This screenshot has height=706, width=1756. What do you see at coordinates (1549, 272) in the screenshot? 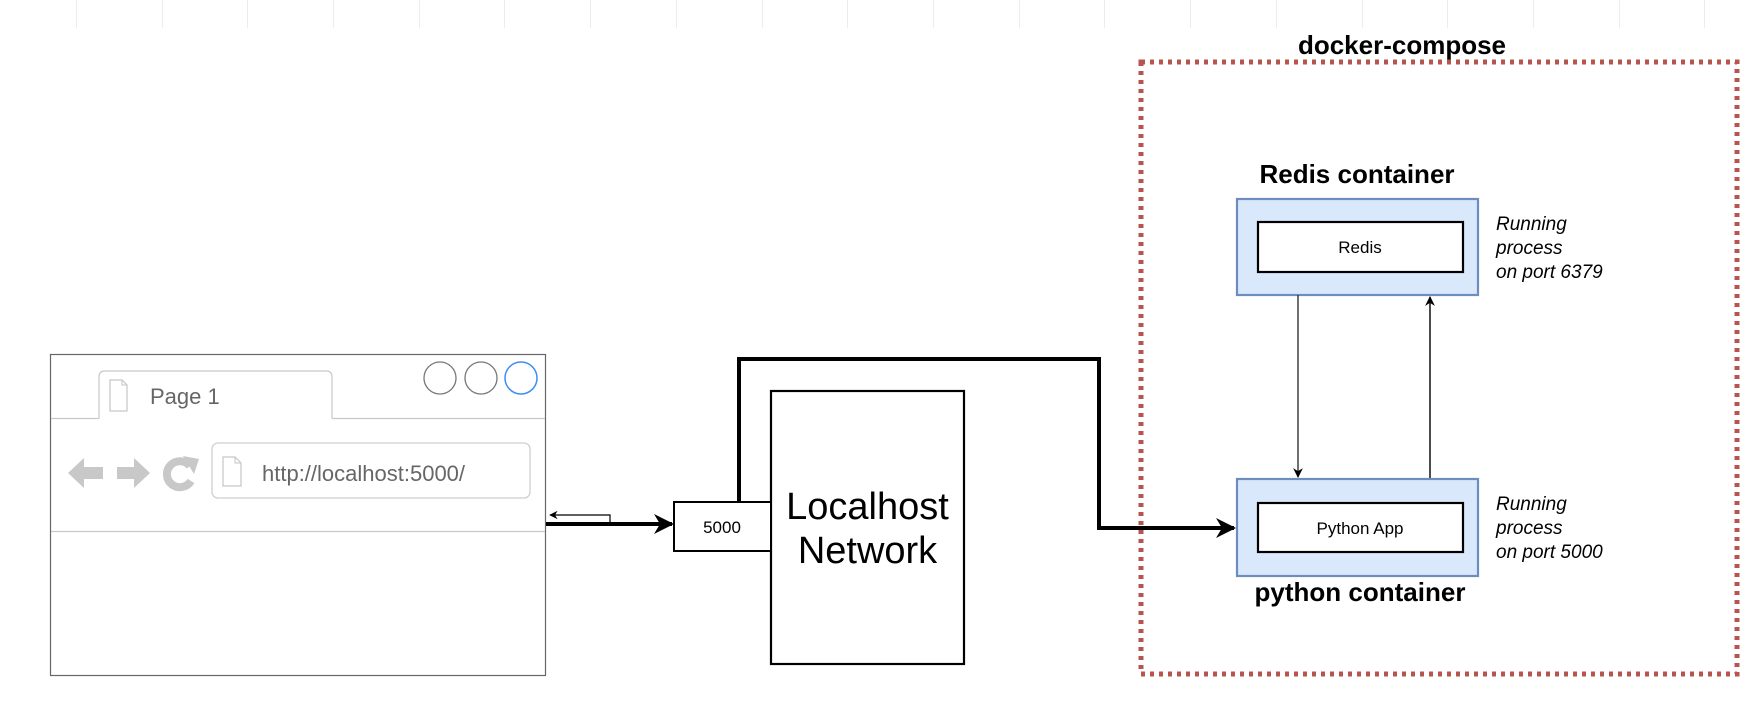
I see `redis-note-line3: on port 6379` at bounding box center [1549, 272].